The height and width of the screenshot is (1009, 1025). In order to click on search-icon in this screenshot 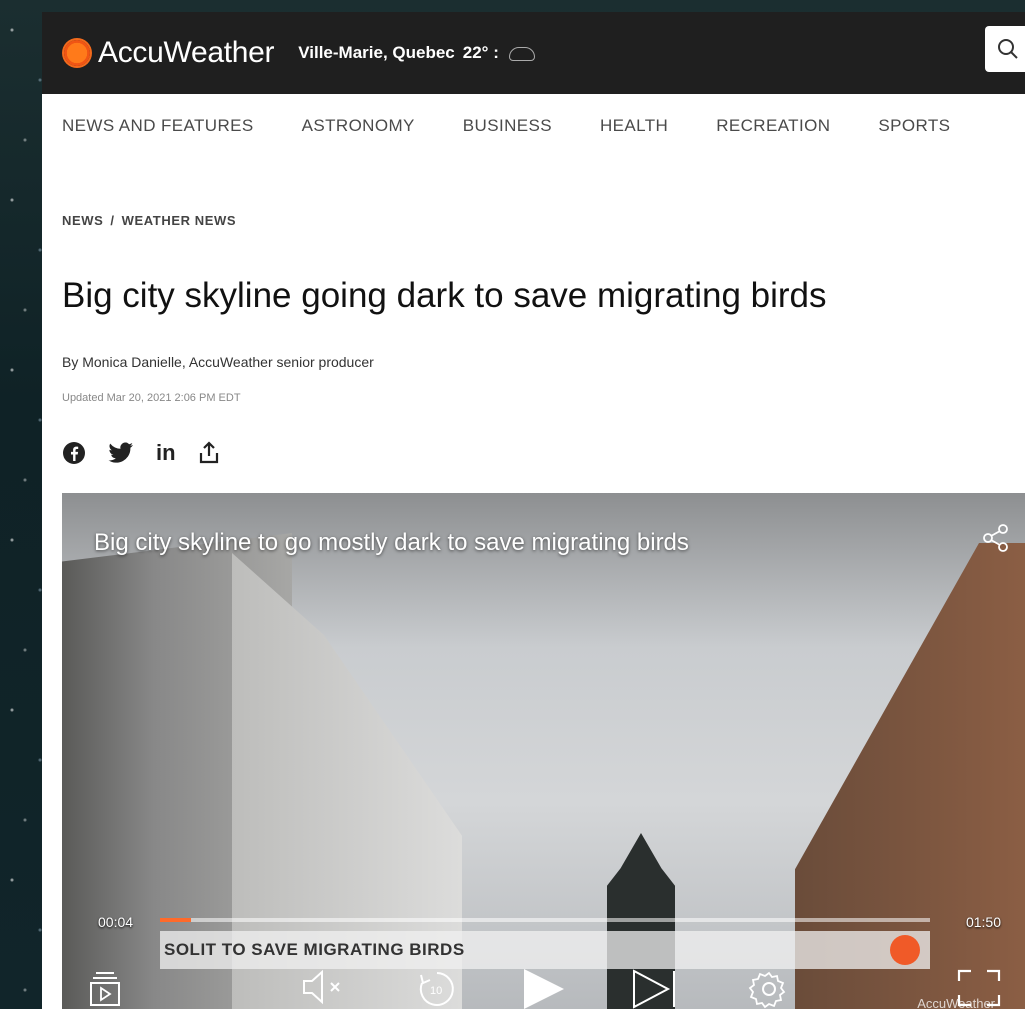, I will do `click(1008, 49)`.